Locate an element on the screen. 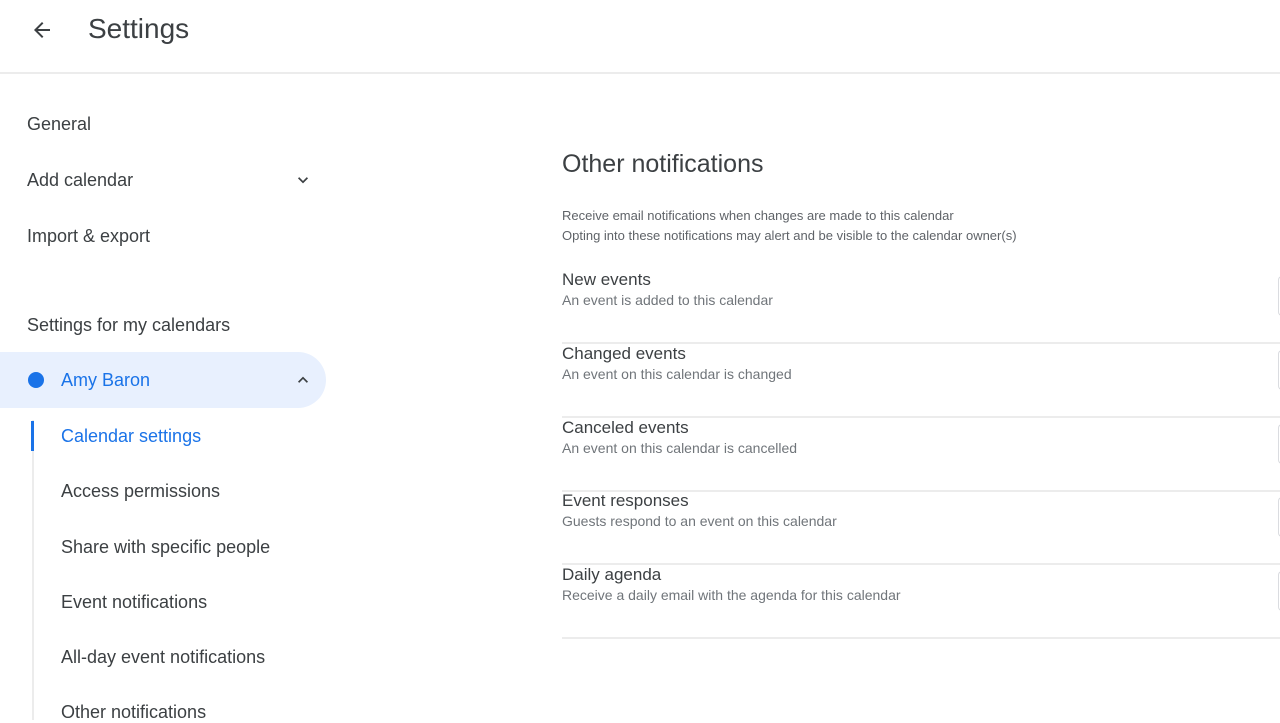 The image size is (1280, 723). calendar-color-dot is located at coordinates (36, 380).